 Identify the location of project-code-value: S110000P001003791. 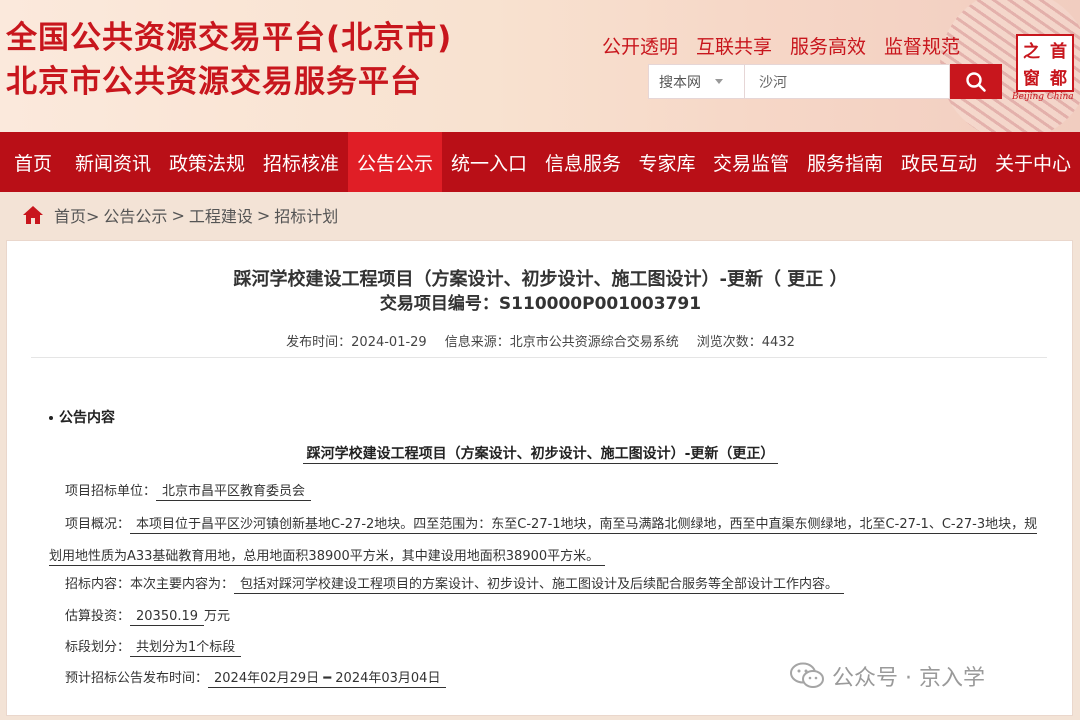
(600, 304).